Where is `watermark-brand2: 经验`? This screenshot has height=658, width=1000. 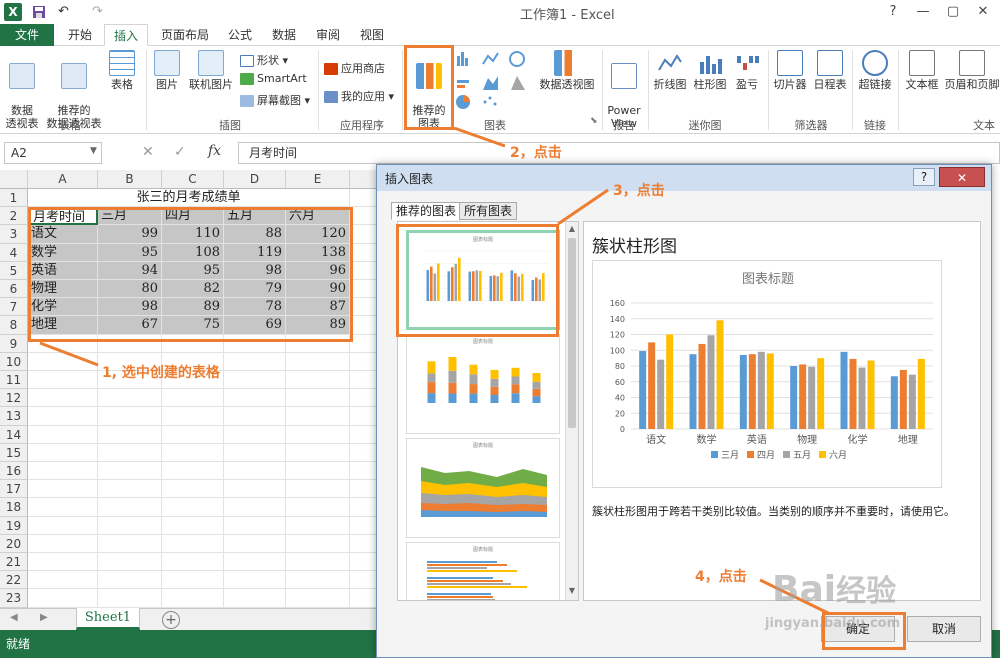 watermark-brand2: 经验 is located at coordinates (866, 591).